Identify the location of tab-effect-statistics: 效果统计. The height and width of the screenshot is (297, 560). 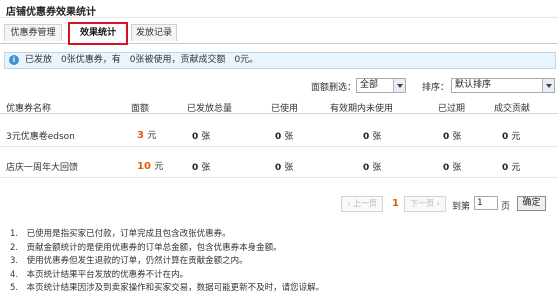
(98, 33).